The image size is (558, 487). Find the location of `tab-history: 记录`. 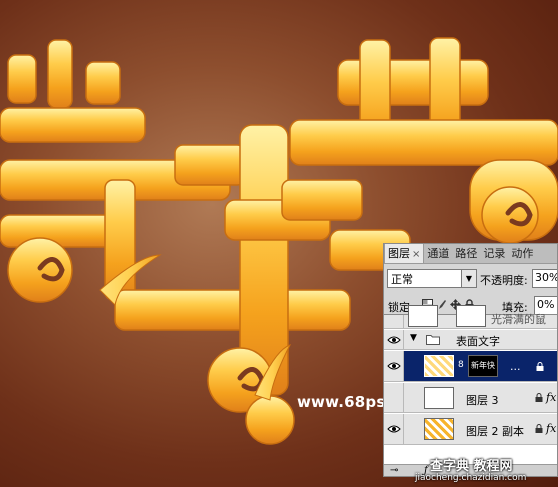

tab-history: 记录 is located at coordinates (494, 253).